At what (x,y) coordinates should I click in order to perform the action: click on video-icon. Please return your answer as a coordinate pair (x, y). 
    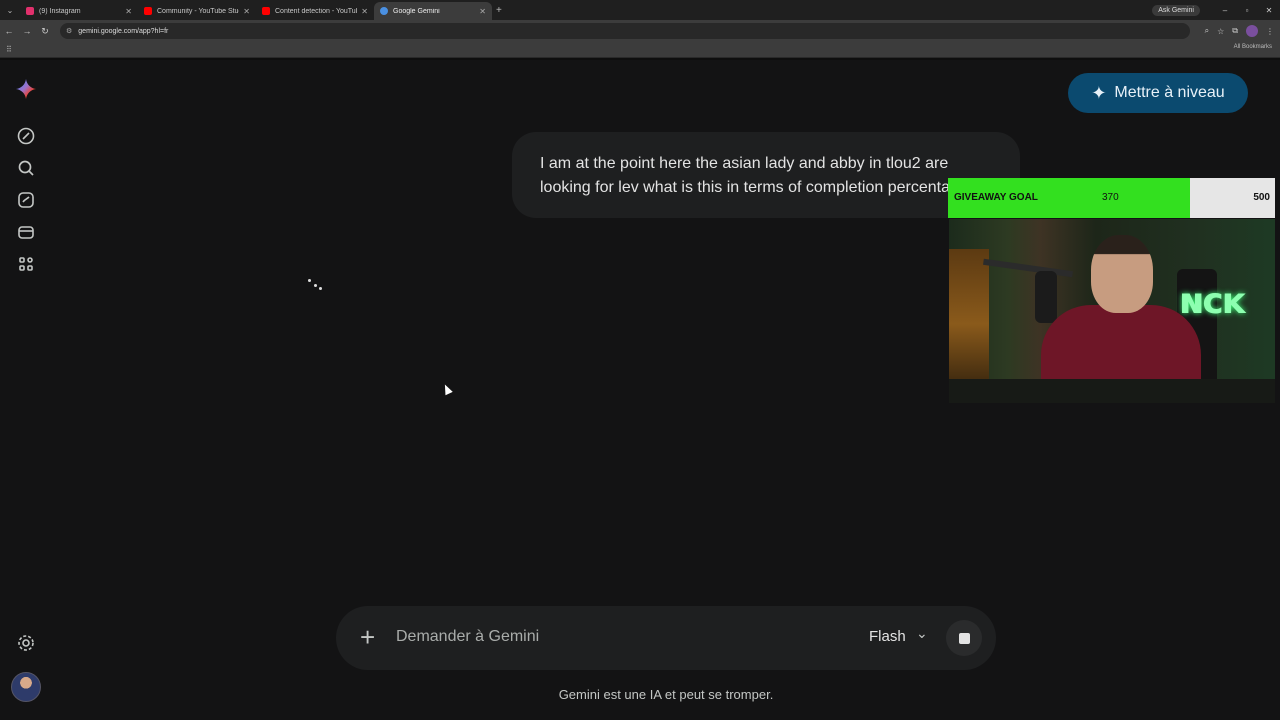
    Looking at the image, I should click on (26, 232).